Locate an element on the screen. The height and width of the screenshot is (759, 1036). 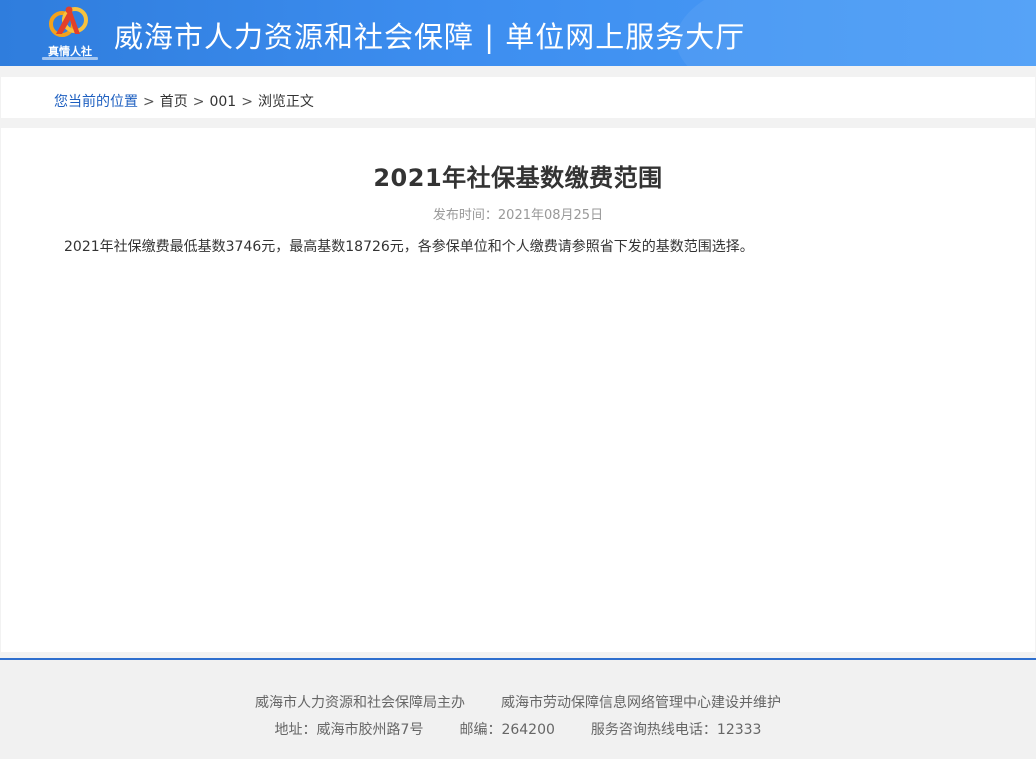
site-header: 真情人社 威海市人力资源和社会保障 | 单位网上服务大厅 is located at coordinates (518, 33).